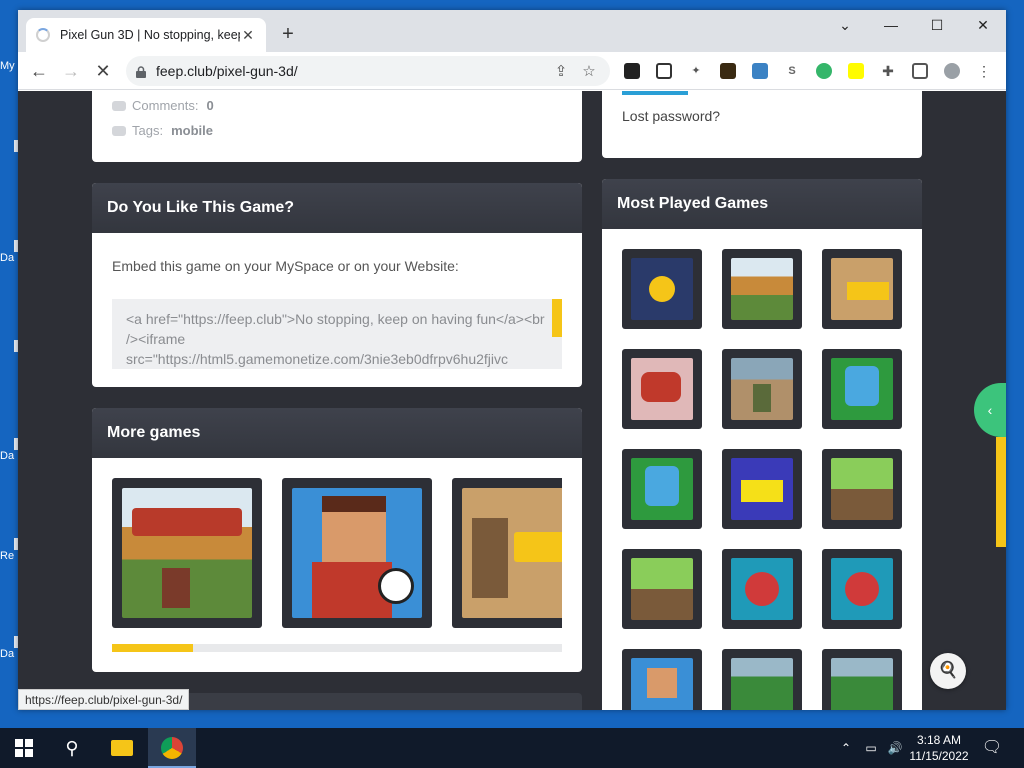 Image resolution: width=1024 pixels, height=768 pixels. I want to click on more-games-carousel, so click(337, 548).